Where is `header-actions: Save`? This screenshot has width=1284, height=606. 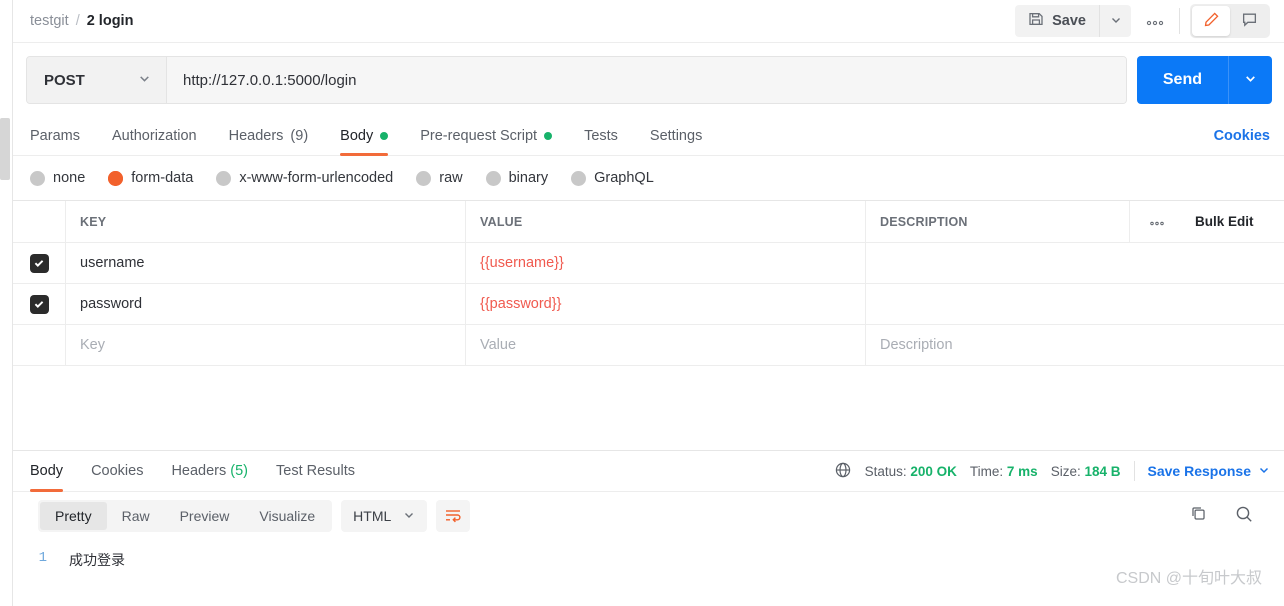 header-actions: Save is located at coordinates (1142, 21).